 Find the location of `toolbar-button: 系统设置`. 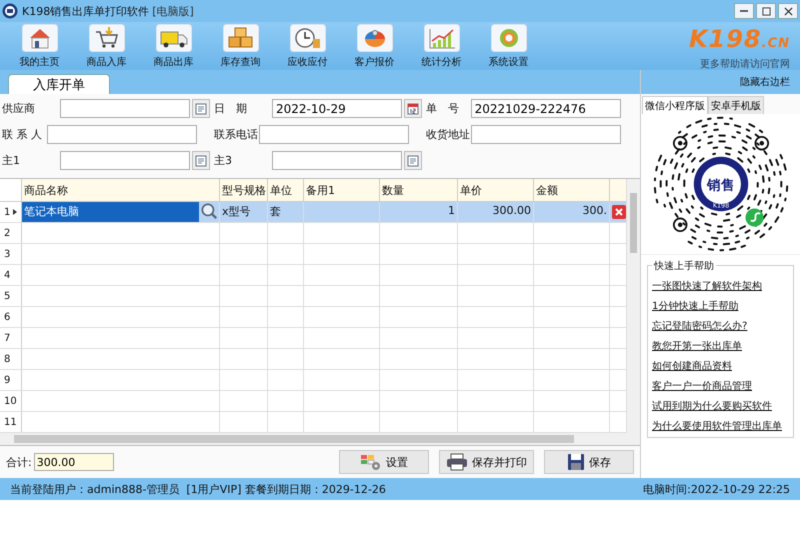

toolbar-button: 系统设置 is located at coordinates (508, 45).